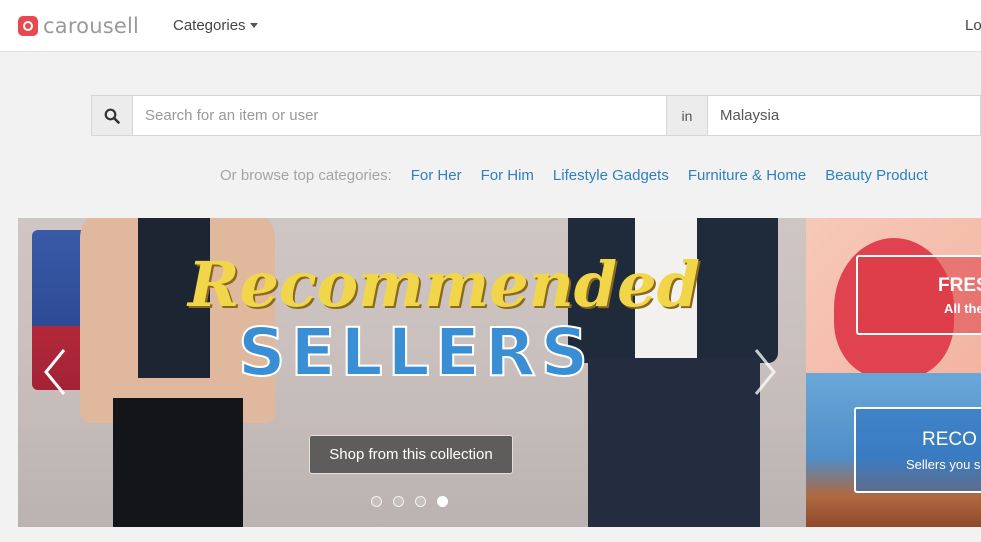  I want to click on promo-title: FRES, so click(959, 285).